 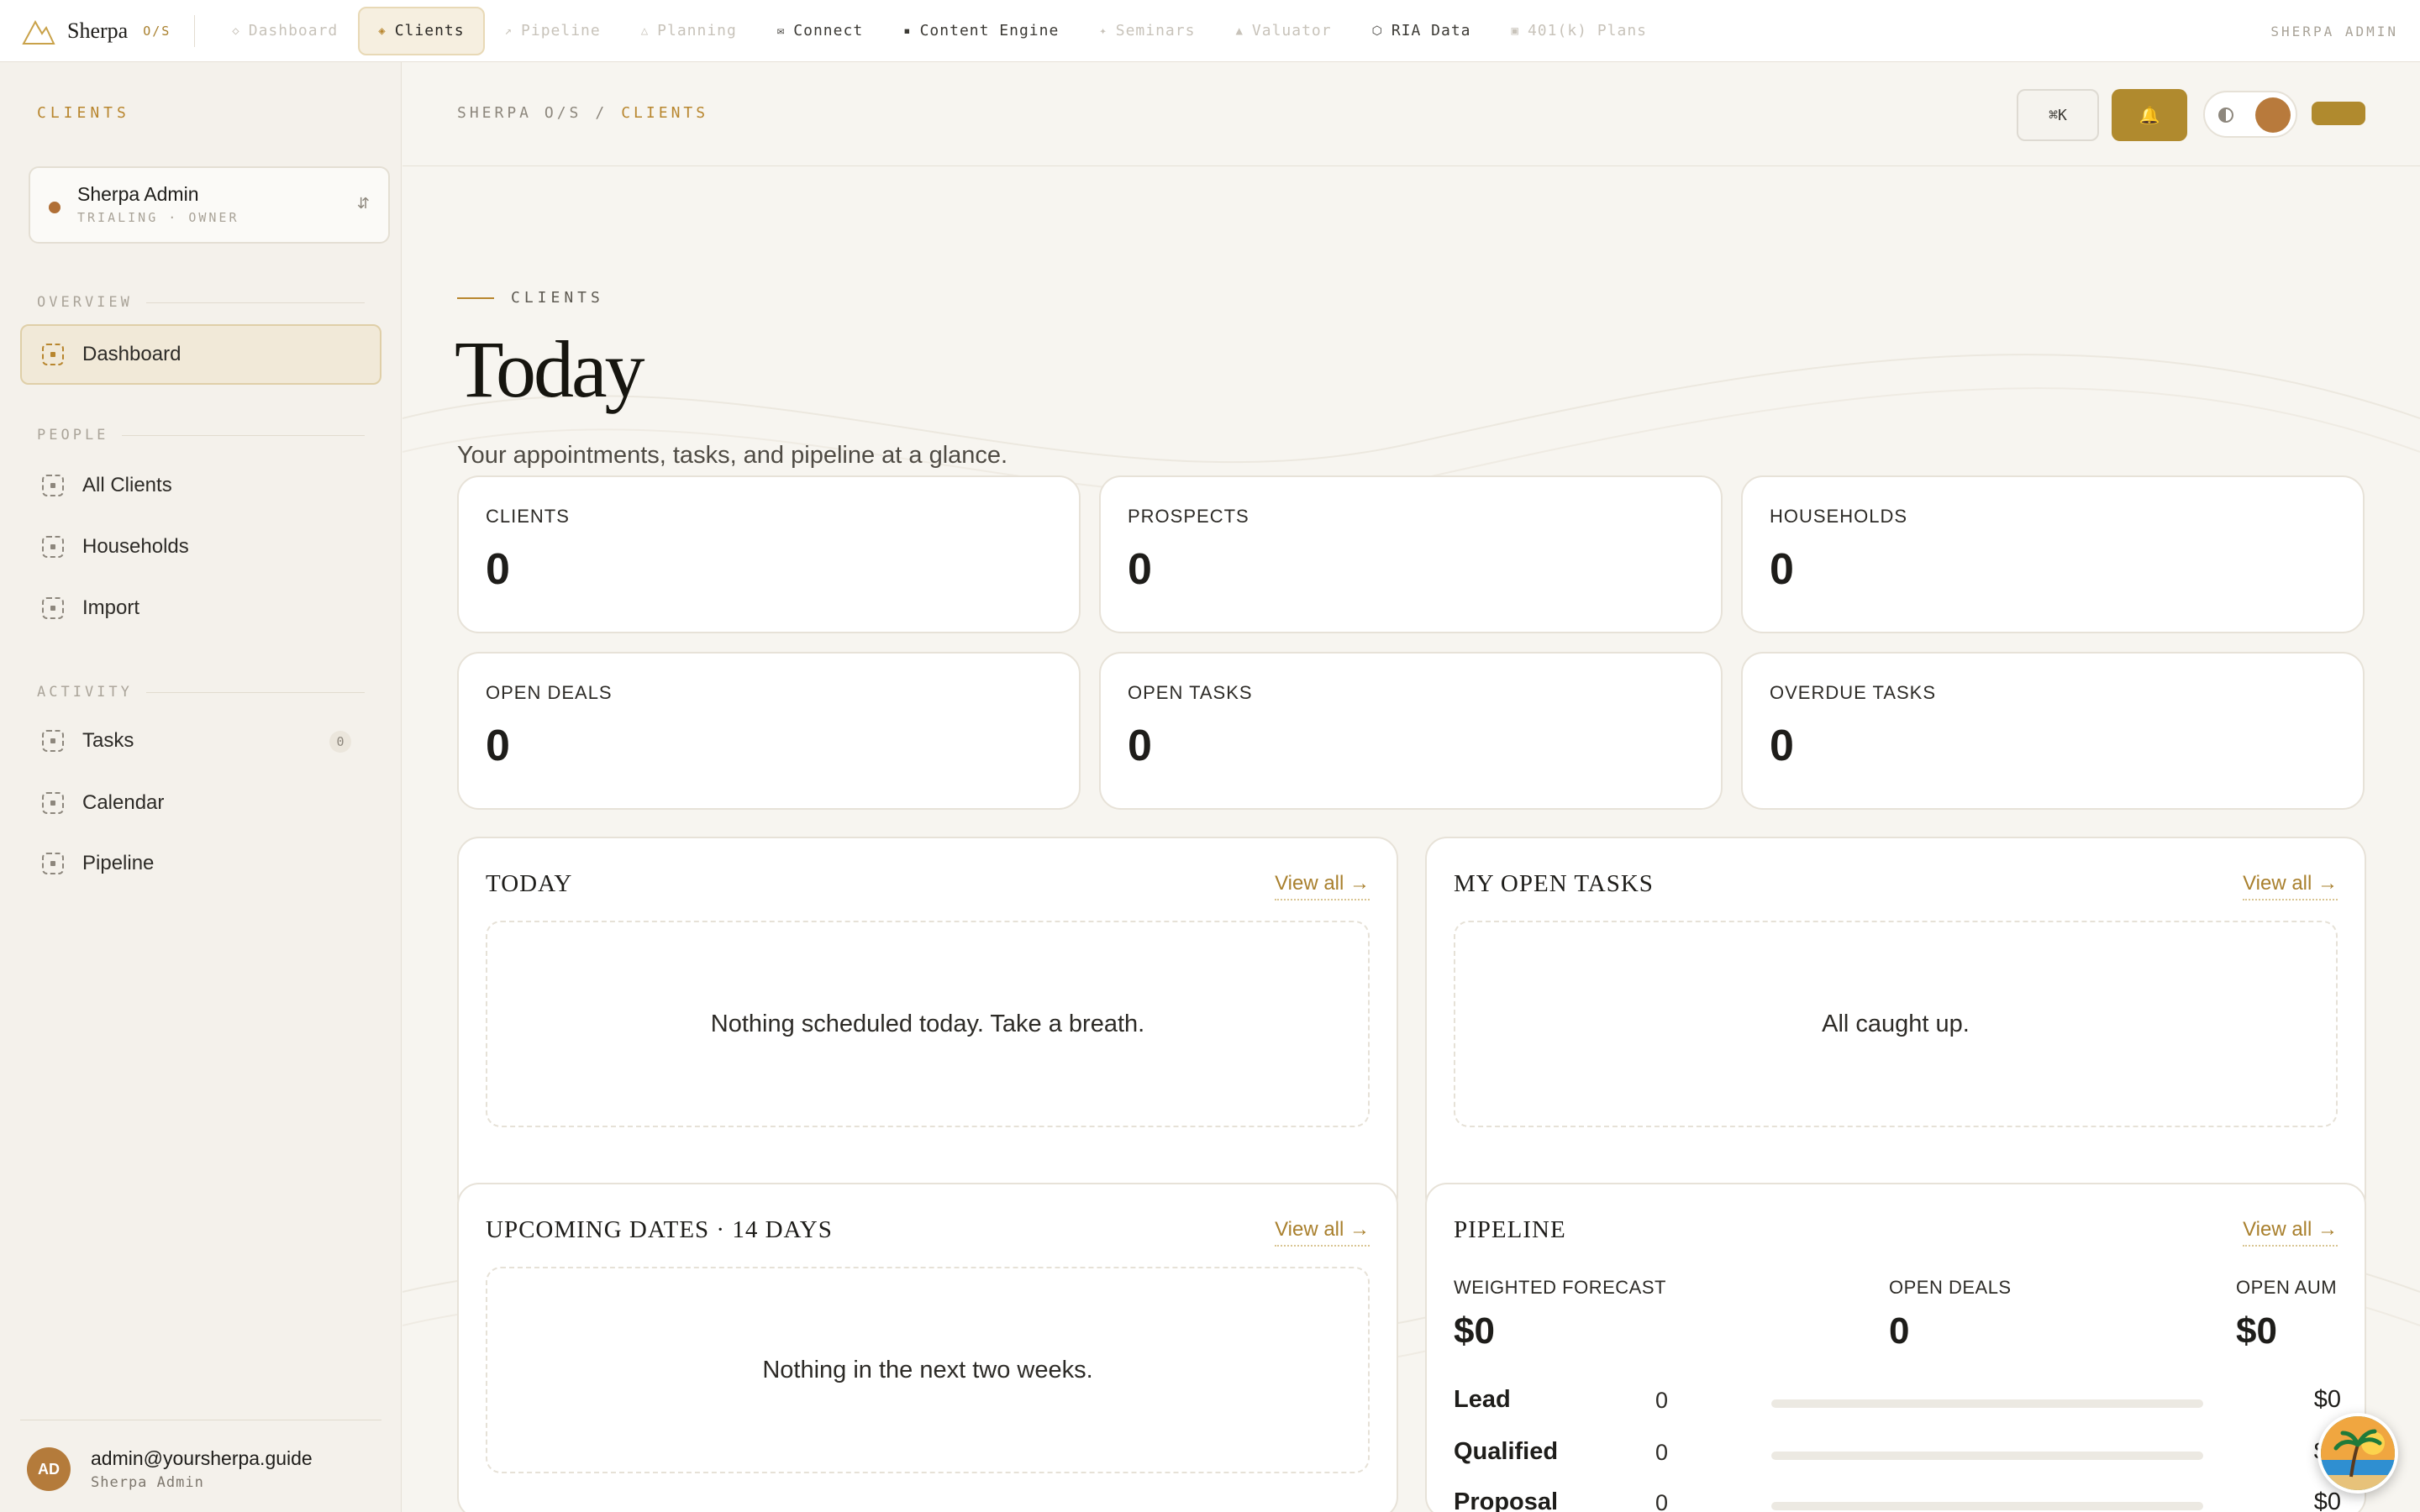 I want to click on nav-clients: ◈ Clients, so click(x=421, y=30).